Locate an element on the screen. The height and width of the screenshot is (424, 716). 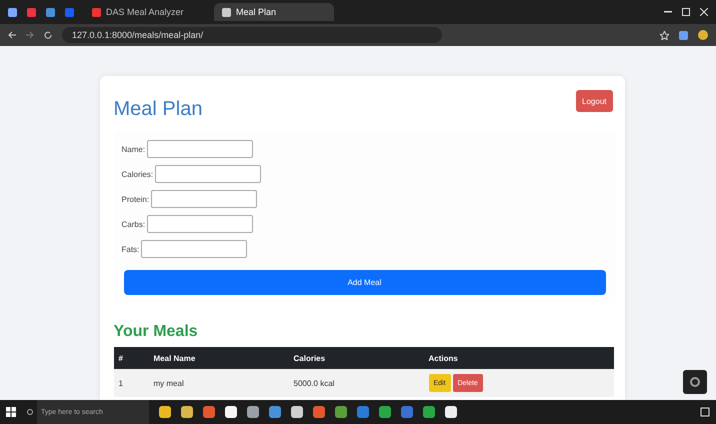
start-icon is located at coordinates (11, 412).